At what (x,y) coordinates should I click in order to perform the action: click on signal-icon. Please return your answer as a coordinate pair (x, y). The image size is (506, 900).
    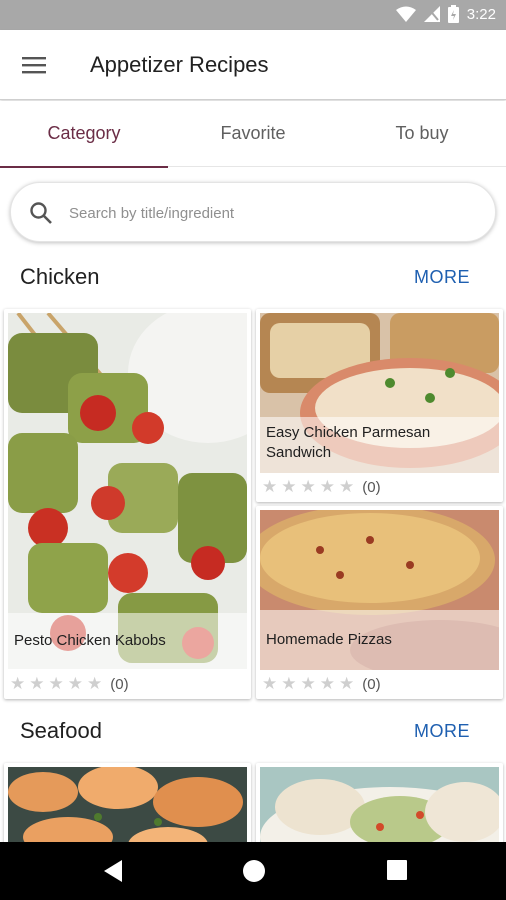
    Looking at the image, I should click on (431, 14).